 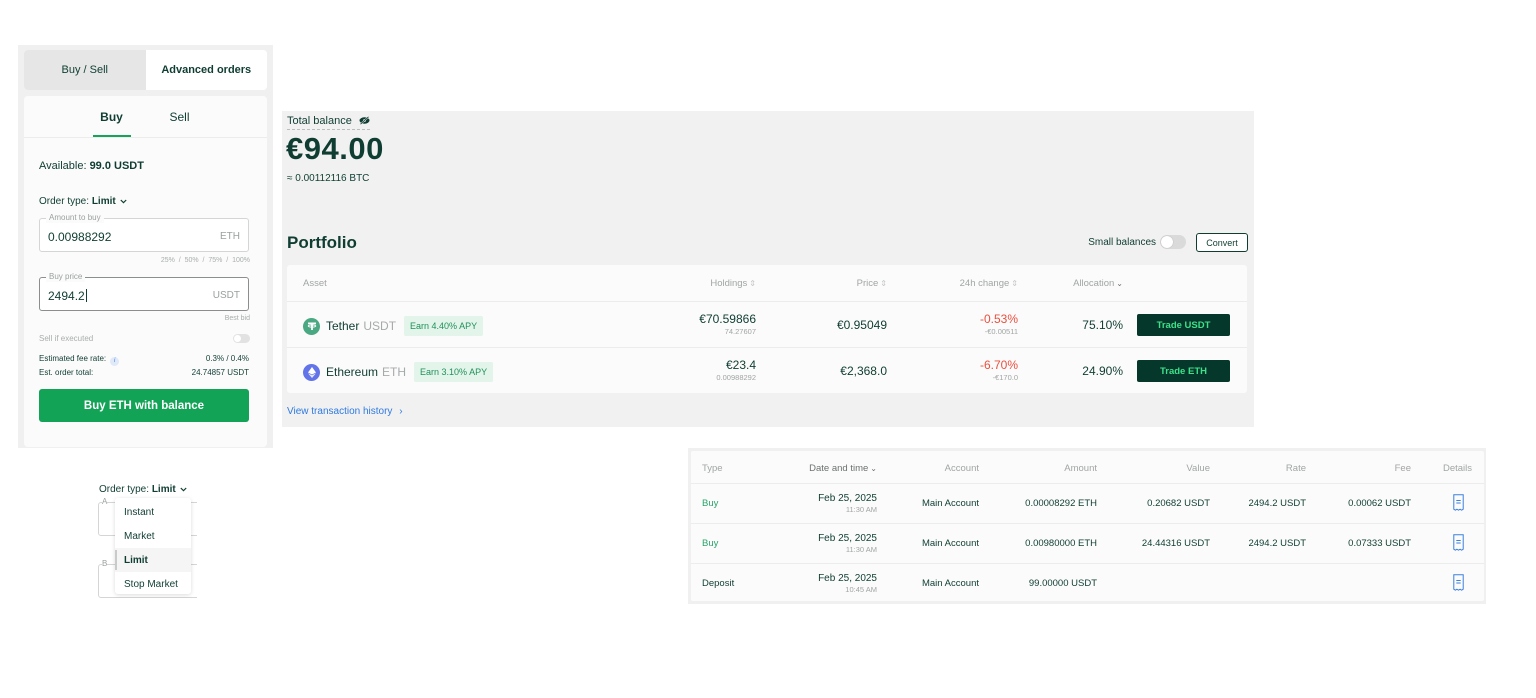 I want to click on percent-100-button: 100%, so click(x=241, y=260).